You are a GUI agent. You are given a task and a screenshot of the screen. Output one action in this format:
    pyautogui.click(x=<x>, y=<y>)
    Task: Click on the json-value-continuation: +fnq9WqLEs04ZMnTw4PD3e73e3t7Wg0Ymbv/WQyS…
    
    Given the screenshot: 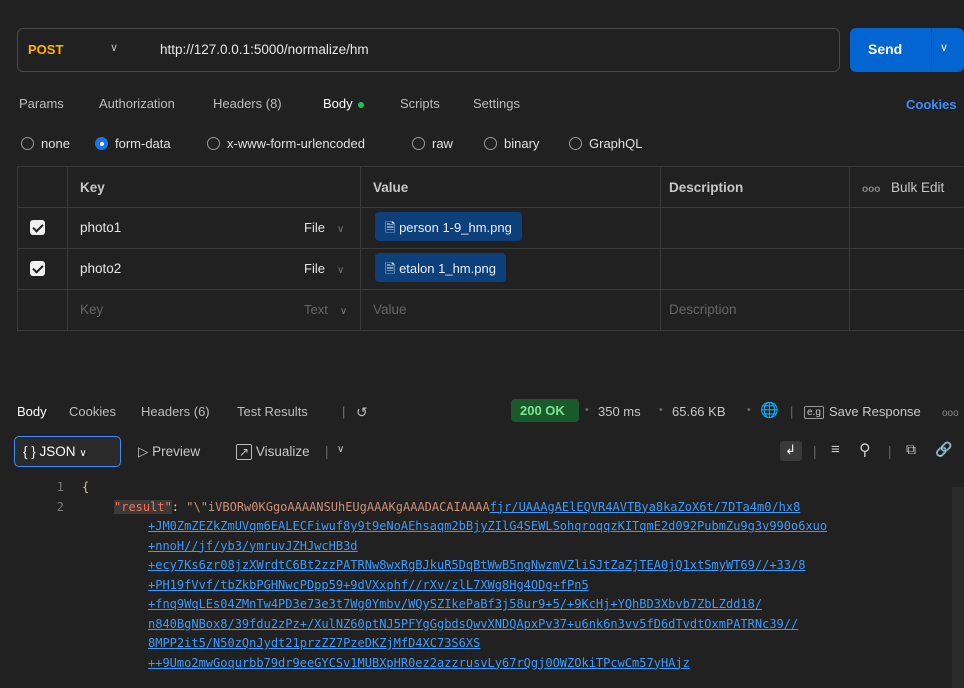 What is the action you would take?
    pyautogui.click(x=455, y=604)
    